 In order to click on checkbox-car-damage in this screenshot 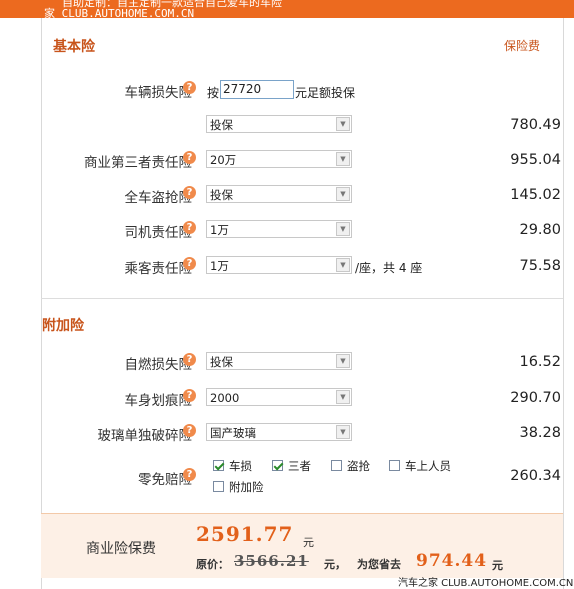, I will do `click(218, 465)`.